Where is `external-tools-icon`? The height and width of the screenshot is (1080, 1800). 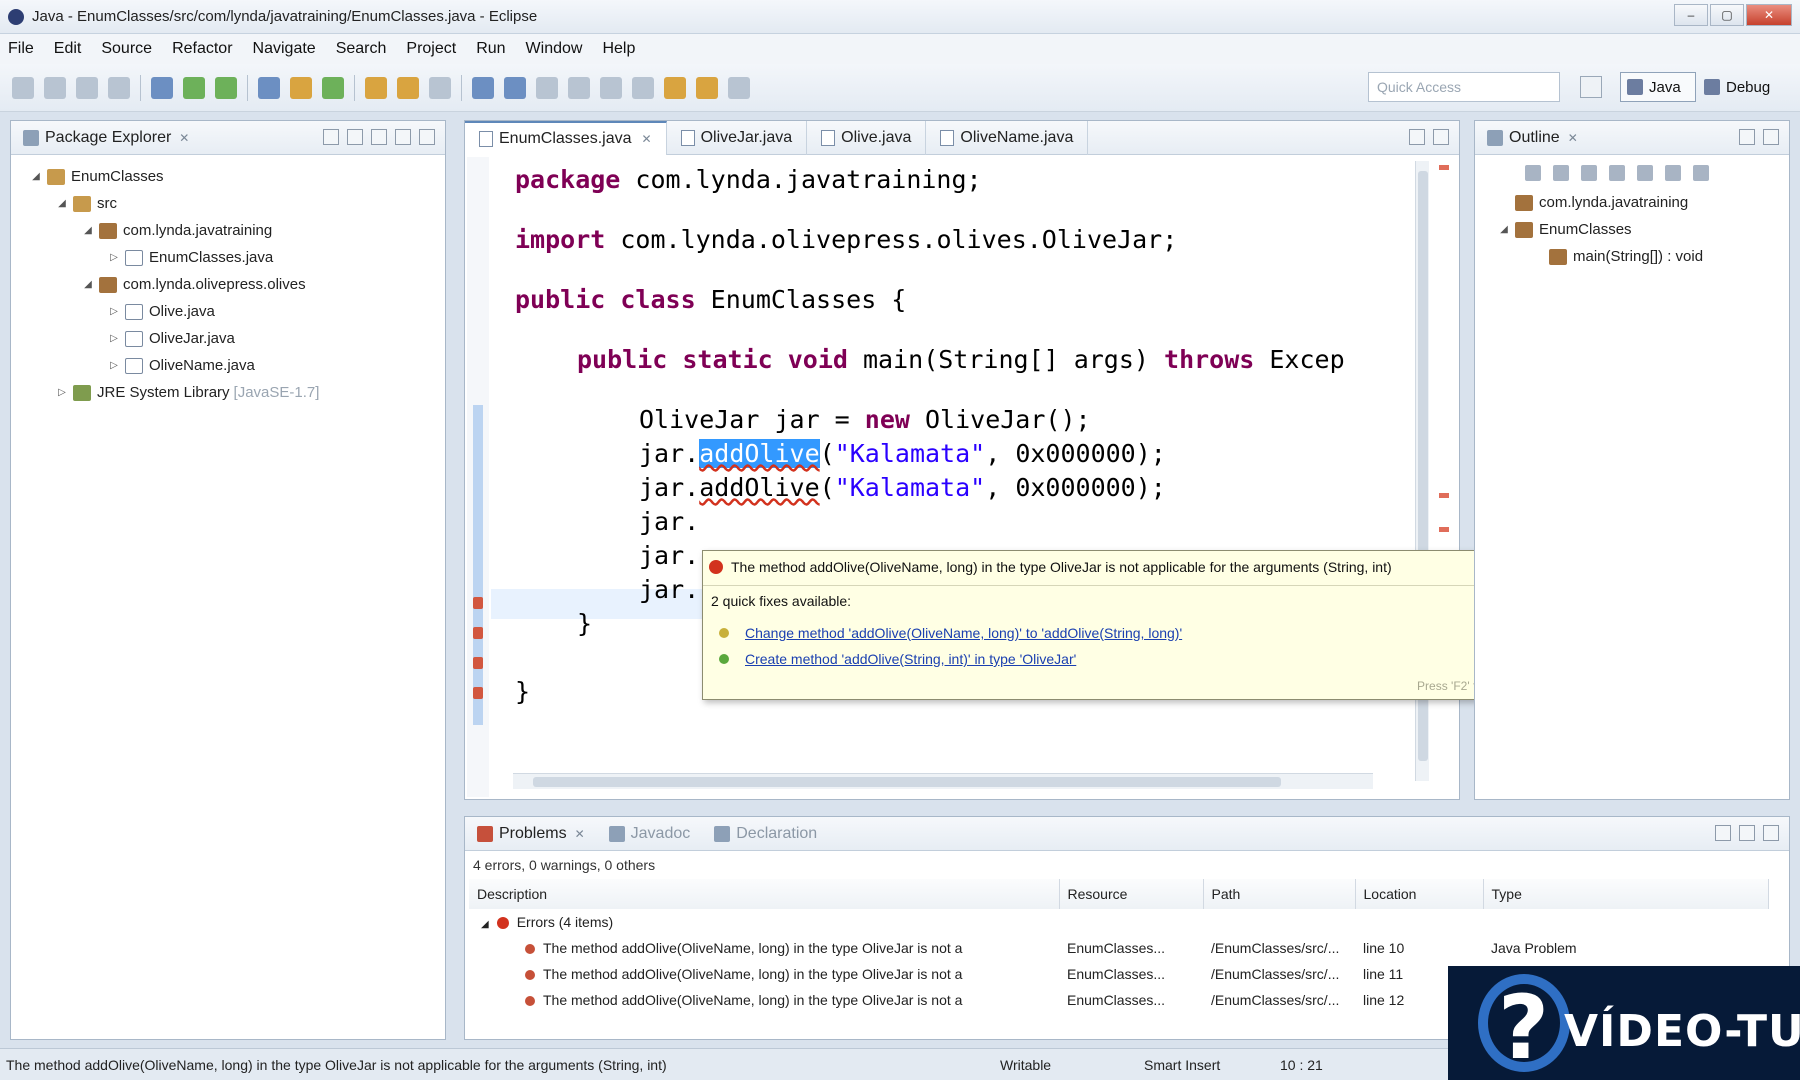 external-tools-icon is located at coordinates (226, 87).